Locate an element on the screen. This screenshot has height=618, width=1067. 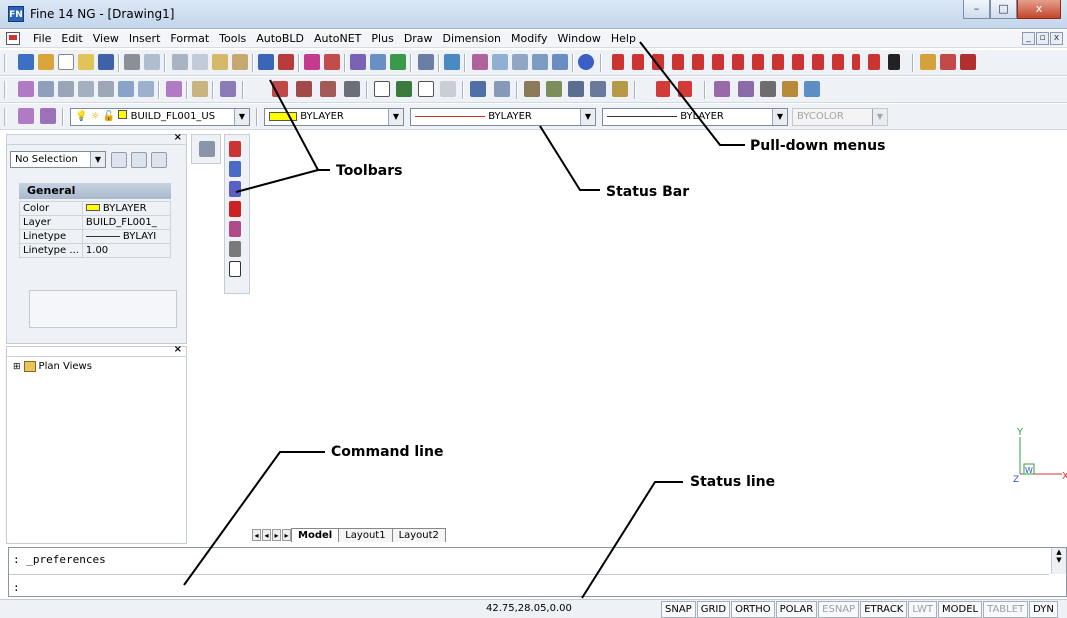
mdi-restore-button: ▫ is located at coordinates (1042, 38).